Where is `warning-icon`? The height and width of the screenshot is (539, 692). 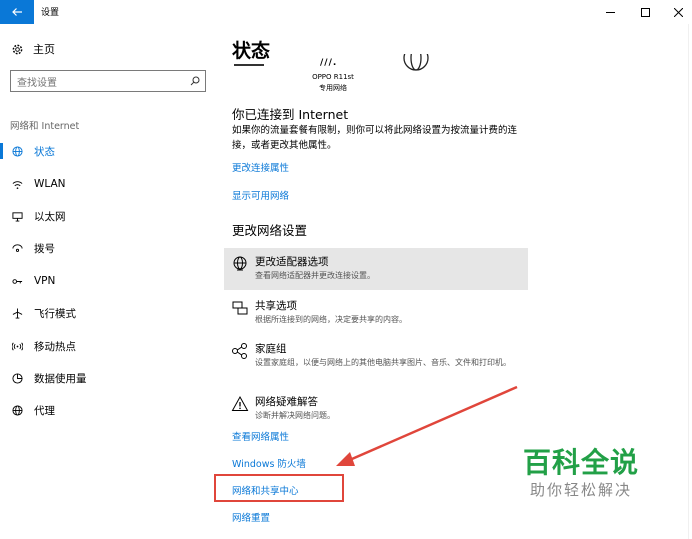
warning-icon is located at coordinates (240, 404).